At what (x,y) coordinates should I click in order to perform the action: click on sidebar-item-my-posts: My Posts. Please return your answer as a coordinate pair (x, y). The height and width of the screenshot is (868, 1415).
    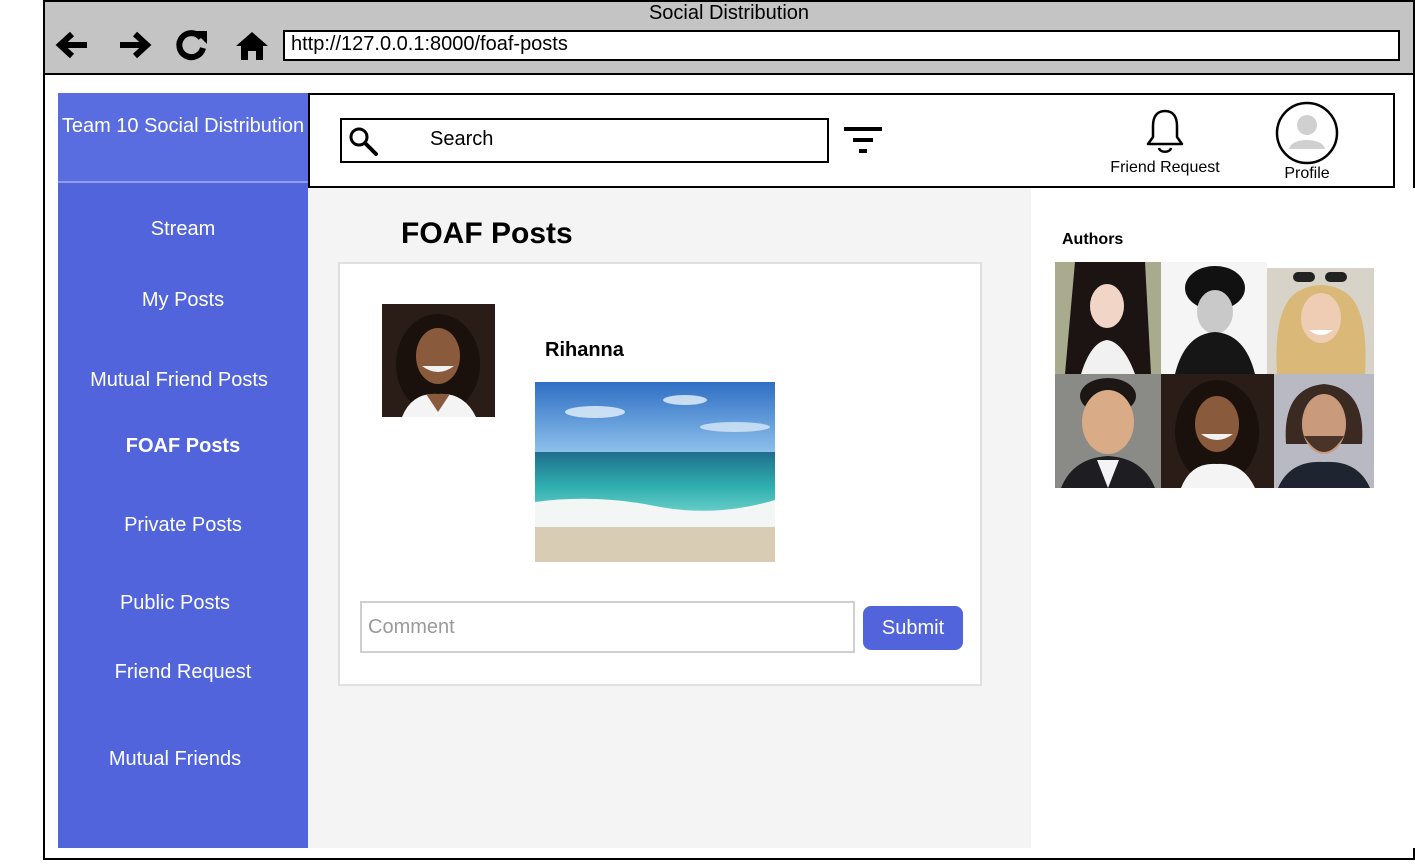
    Looking at the image, I should click on (183, 300).